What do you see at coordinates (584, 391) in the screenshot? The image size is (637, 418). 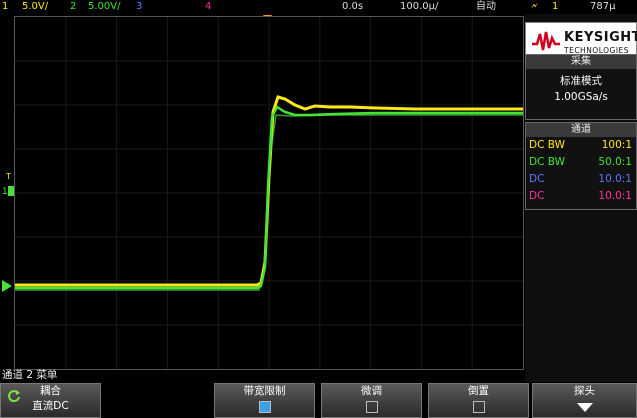 I see `probe-label: 探头` at bounding box center [584, 391].